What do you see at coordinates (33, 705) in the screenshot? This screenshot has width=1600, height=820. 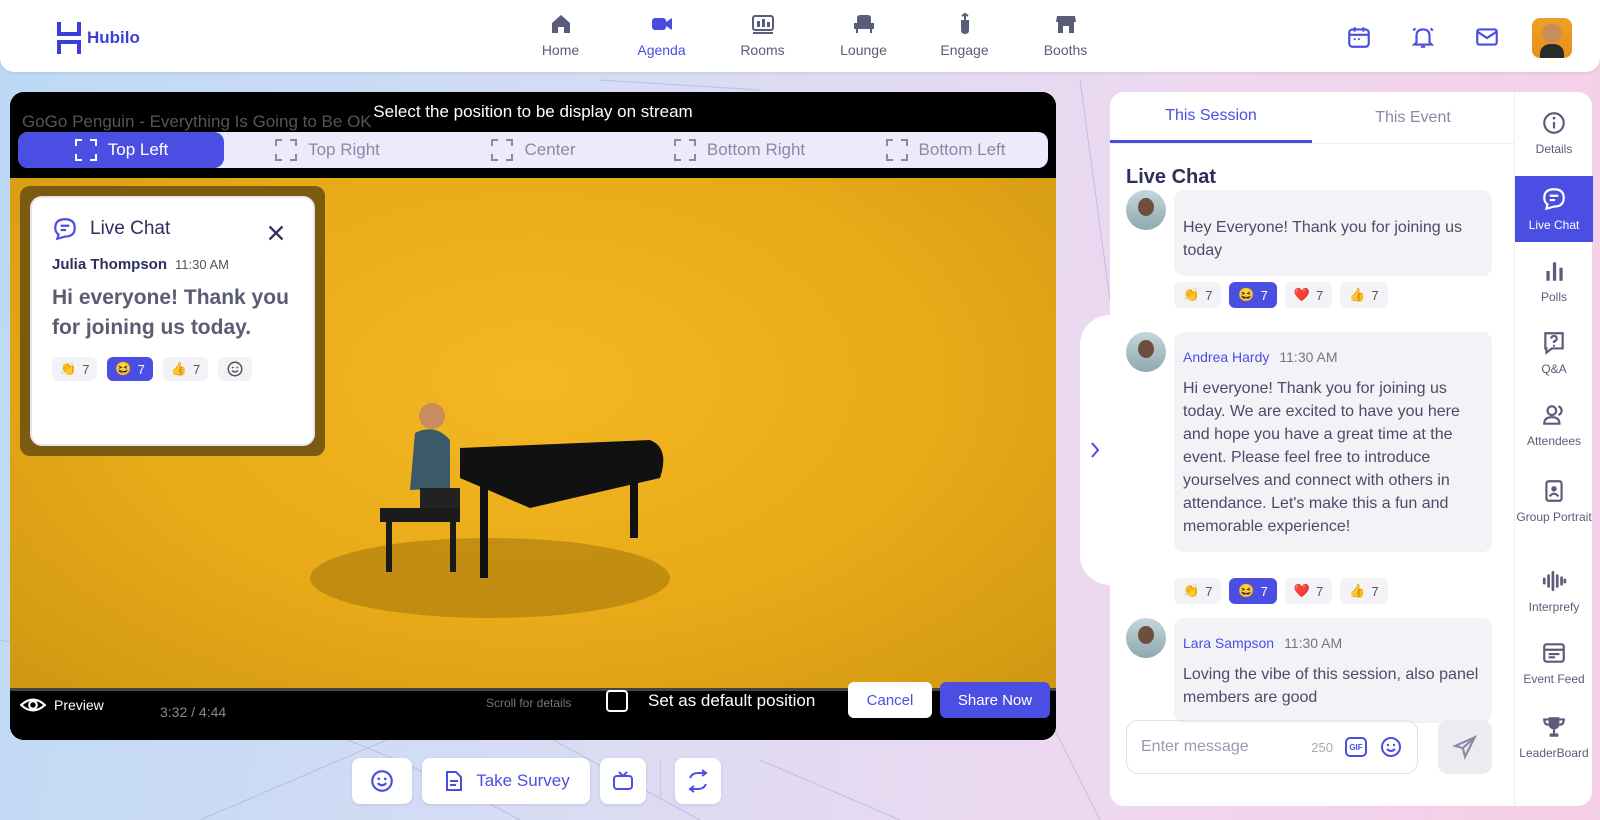 I see `eye-icon` at bounding box center [33, 705].